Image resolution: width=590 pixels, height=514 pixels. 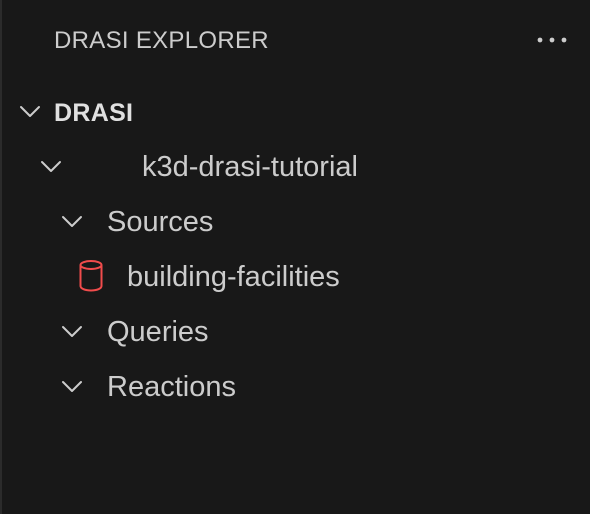 What do you see at coordinates (171, 387) in the screenshot?
I see `tree-item-label: Reactions` at bounding box center [171, 387].